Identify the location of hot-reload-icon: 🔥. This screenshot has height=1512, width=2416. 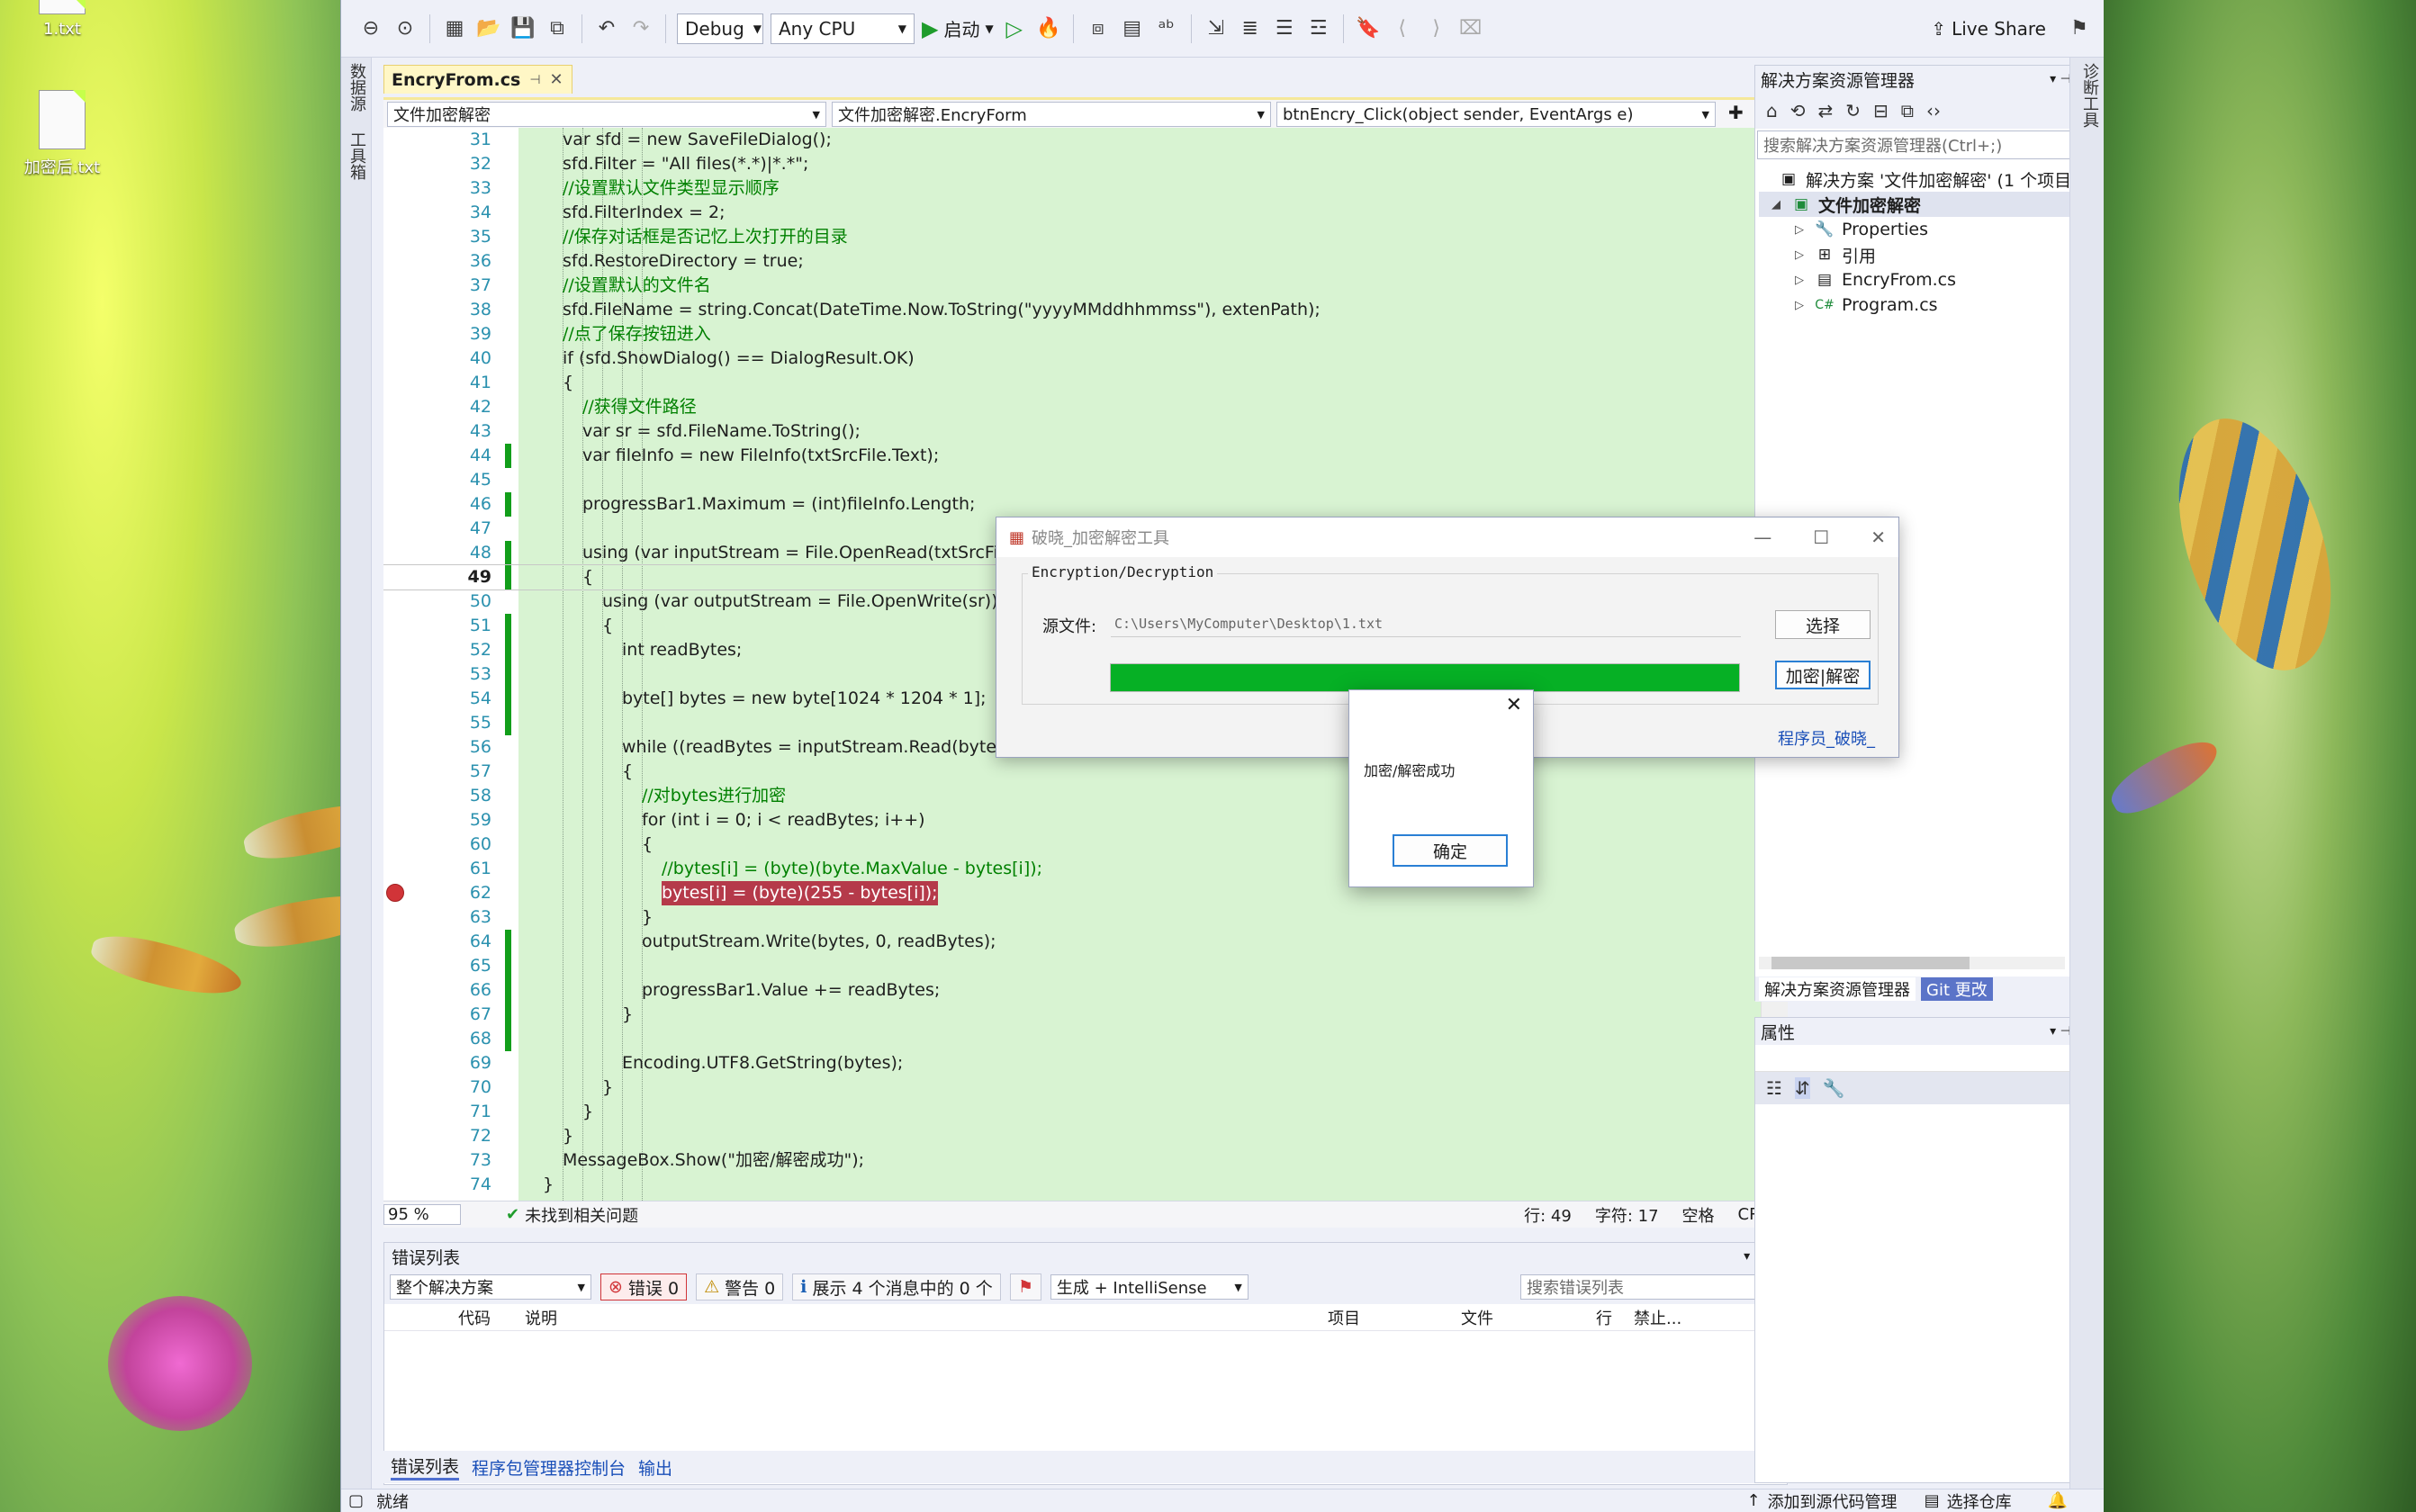
(1048, 28).